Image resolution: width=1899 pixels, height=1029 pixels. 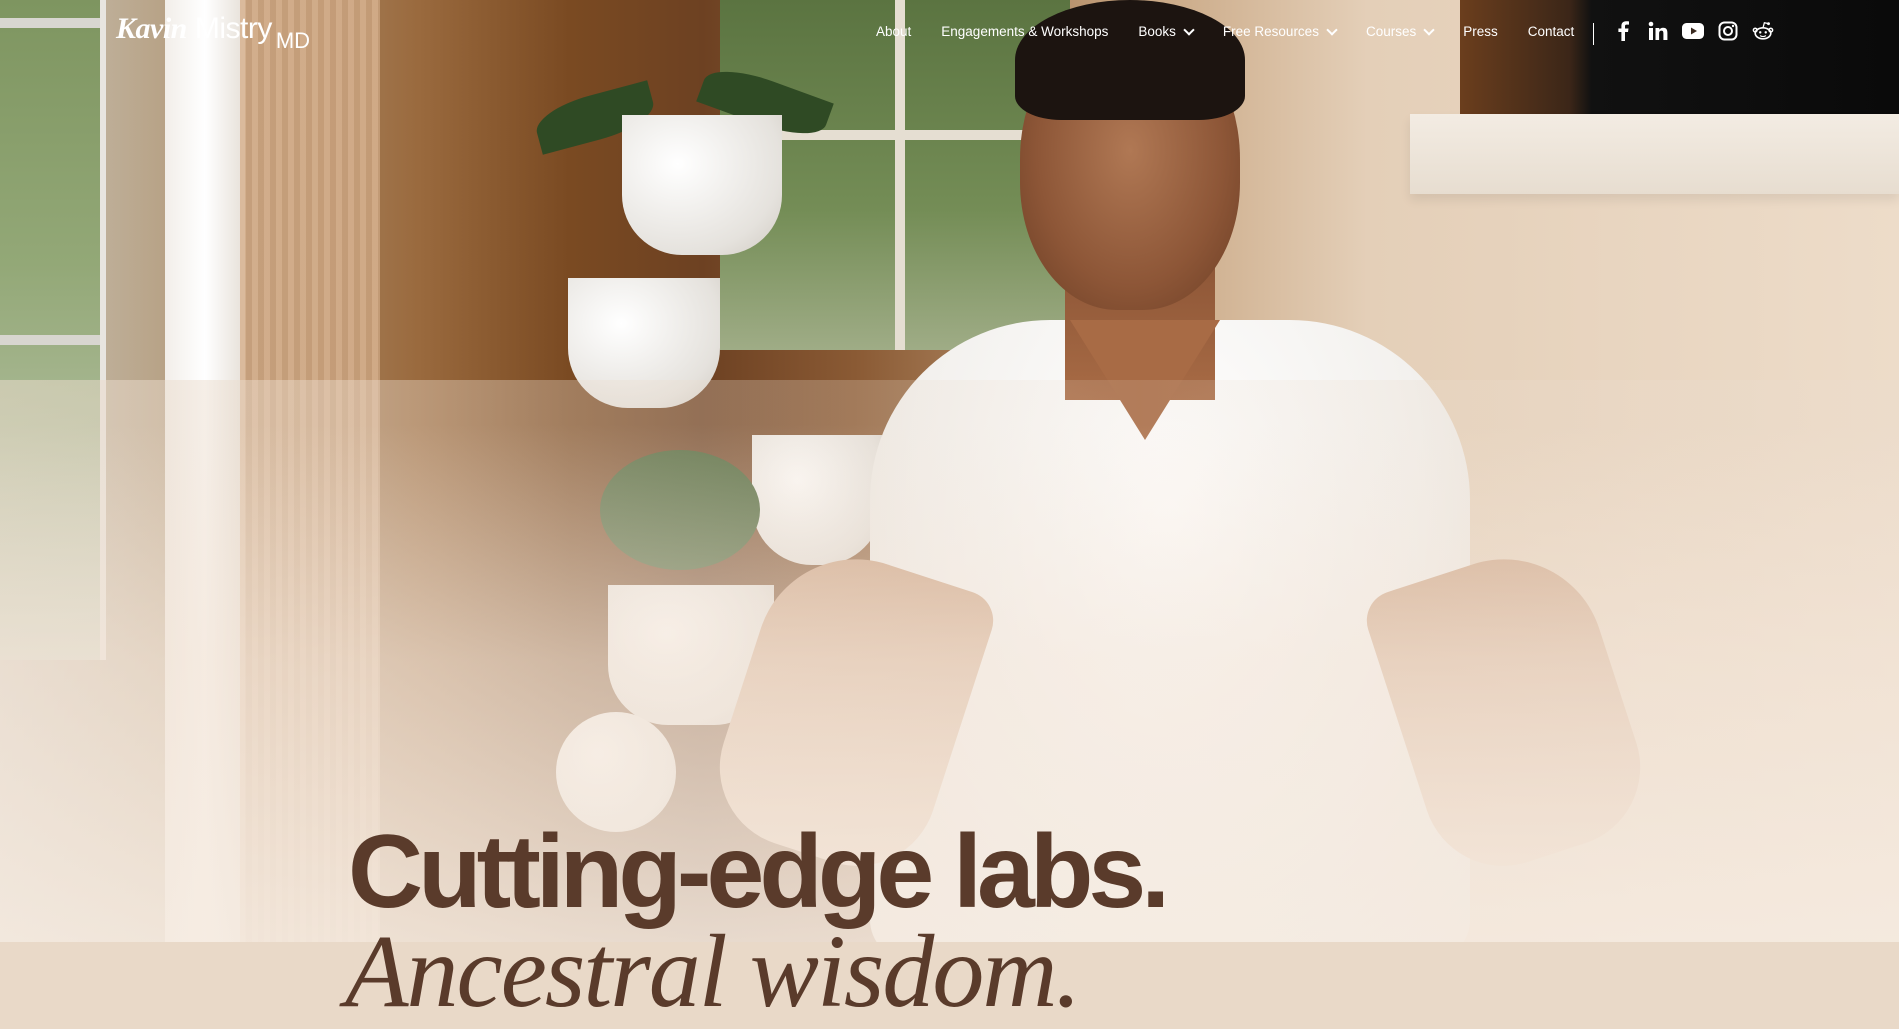 What do you see at coordinates (1593, 34) in the screenshot?
I see `nav-divider` at bounding box center [1593, 34].